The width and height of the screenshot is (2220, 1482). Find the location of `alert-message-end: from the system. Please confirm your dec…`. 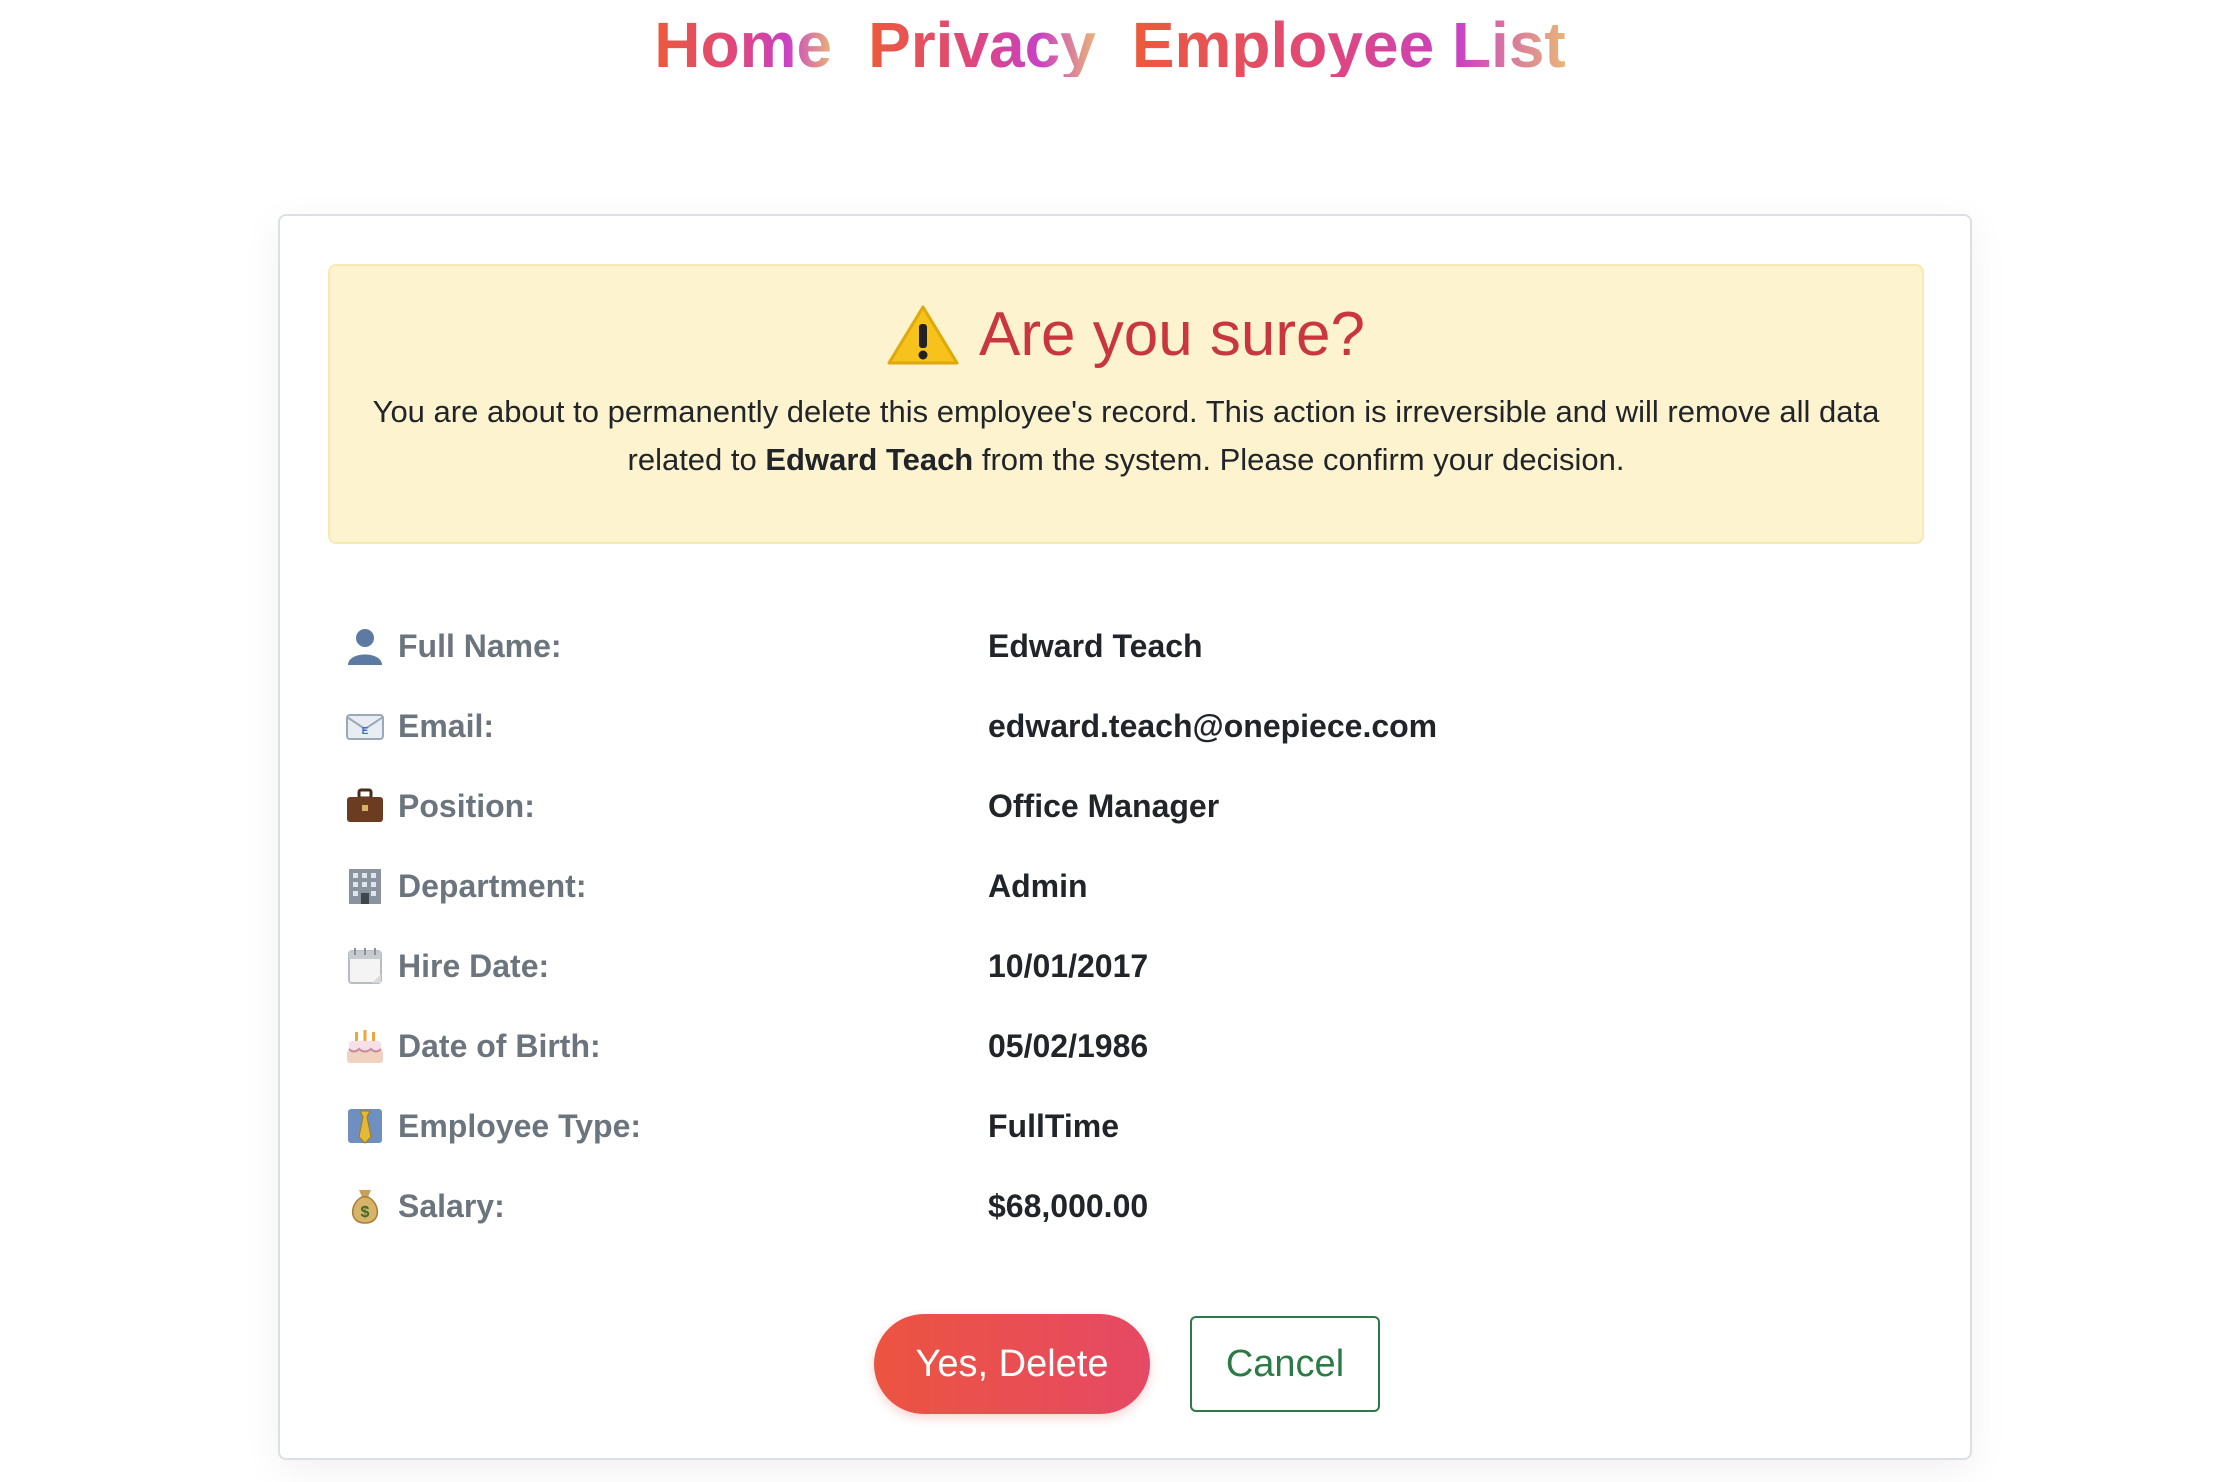

alert-message-end: from the system. Please confirm your dec… is located at coordinates (1299, 459).